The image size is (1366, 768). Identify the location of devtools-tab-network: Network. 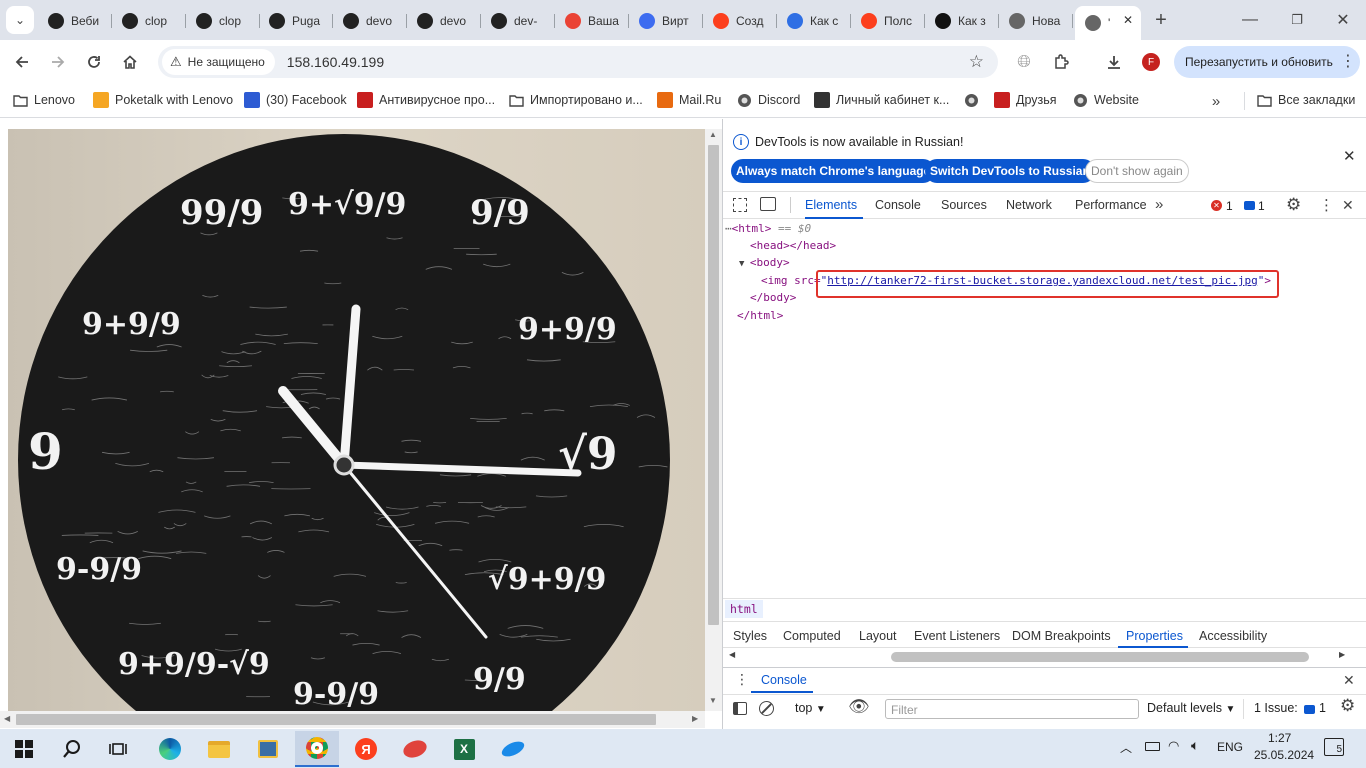
(1029, 205).